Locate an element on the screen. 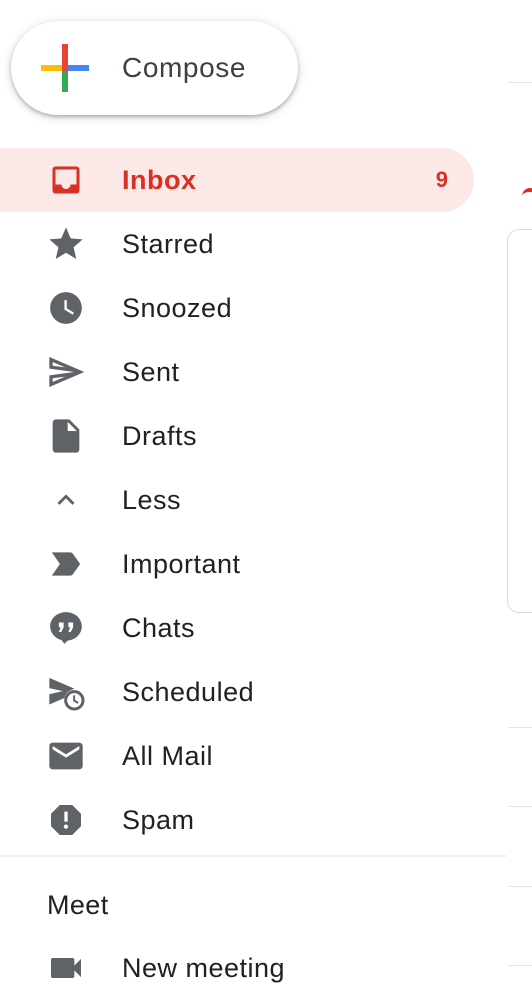  sidebar-item-spam: Spam is located at coordinates (237, 820).